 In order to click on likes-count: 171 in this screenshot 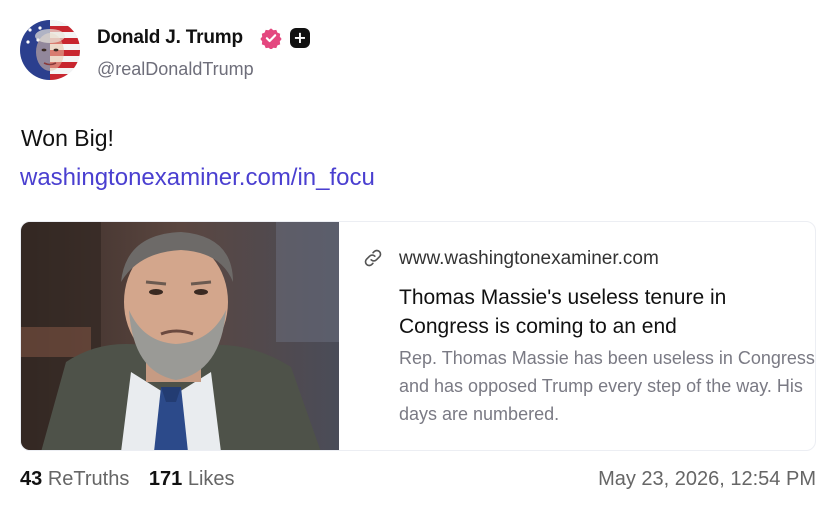, I will do `click(165, 479)`.